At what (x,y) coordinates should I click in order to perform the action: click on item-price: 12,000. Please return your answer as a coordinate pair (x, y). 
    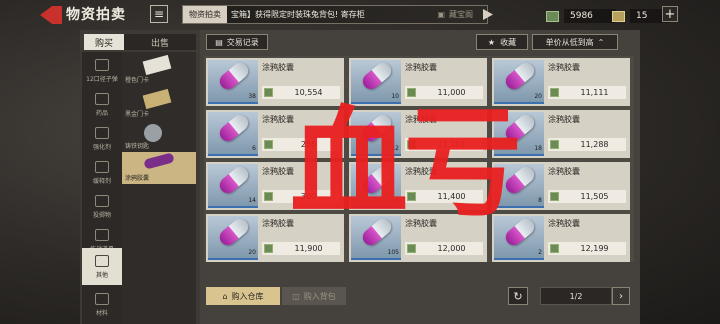
    Looking at the image, I should click on (451, 248).